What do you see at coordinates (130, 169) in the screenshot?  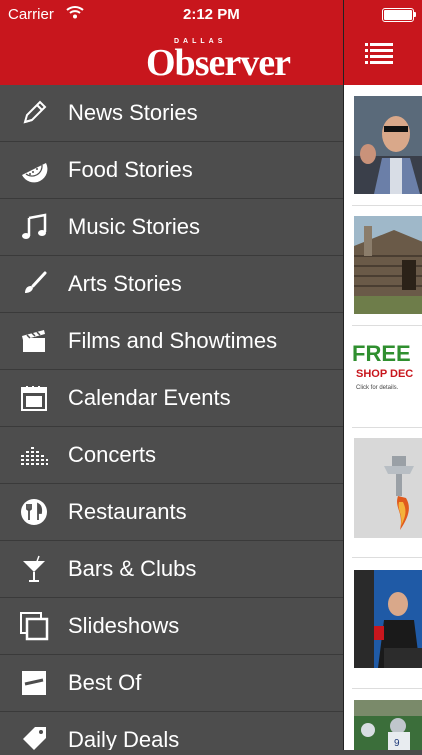 I see `menu-item-label: Food Stories` at bounding box center [130, 169].